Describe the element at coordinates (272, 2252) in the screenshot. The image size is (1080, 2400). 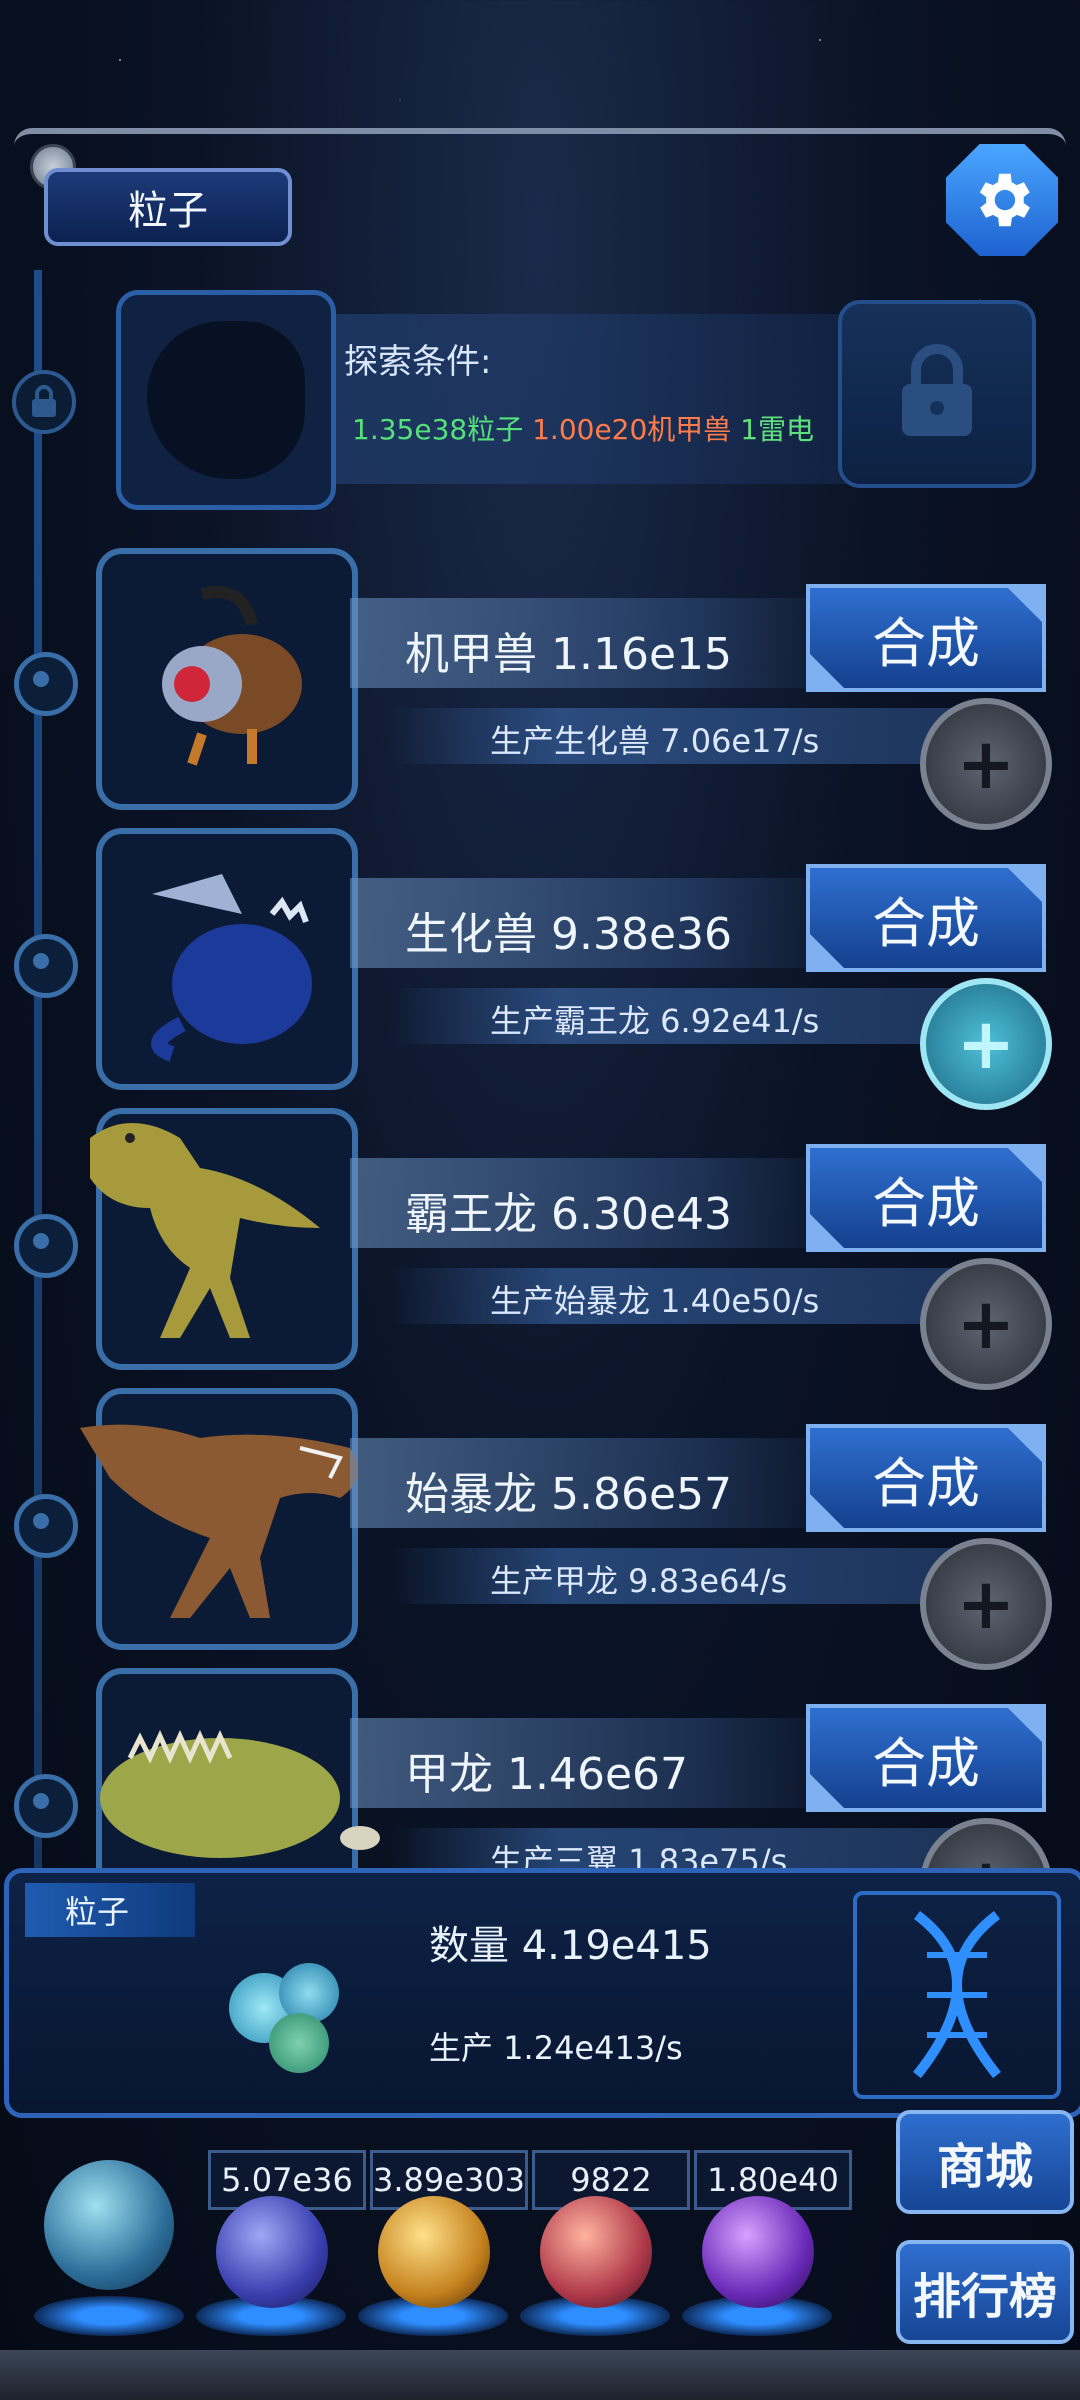
I see `thunder-orb-button` at that location.